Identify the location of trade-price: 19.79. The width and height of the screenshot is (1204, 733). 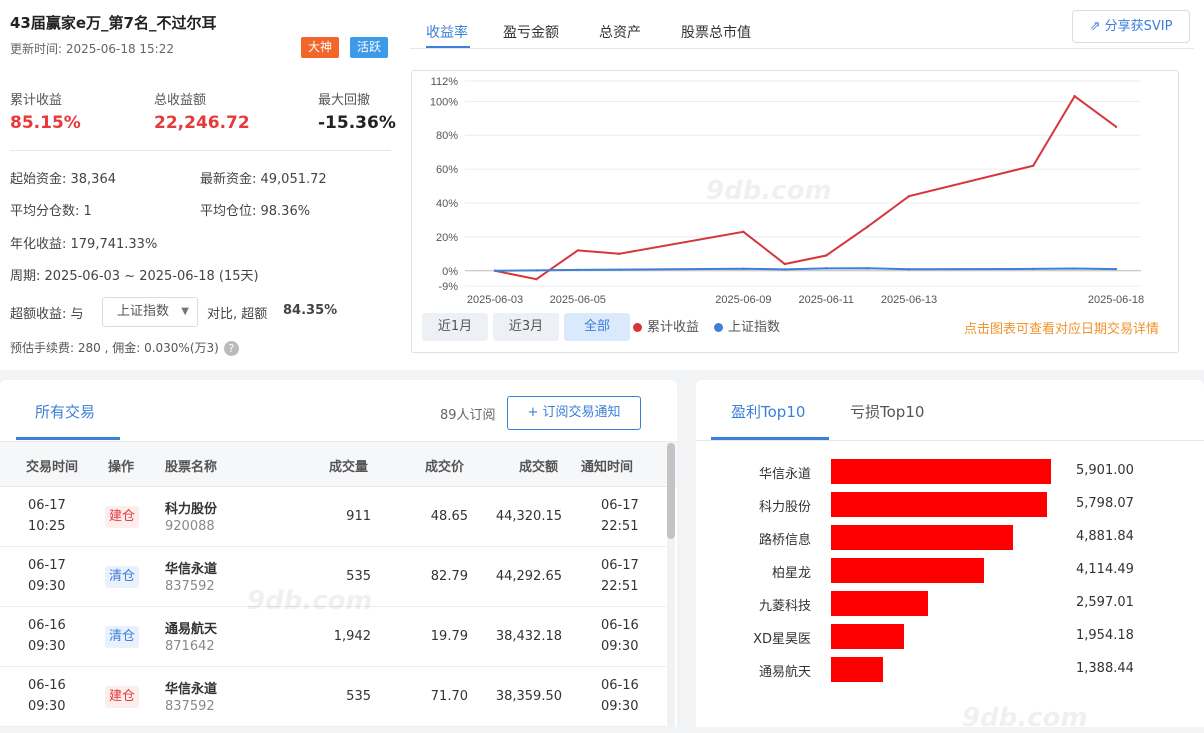
(449, 636).